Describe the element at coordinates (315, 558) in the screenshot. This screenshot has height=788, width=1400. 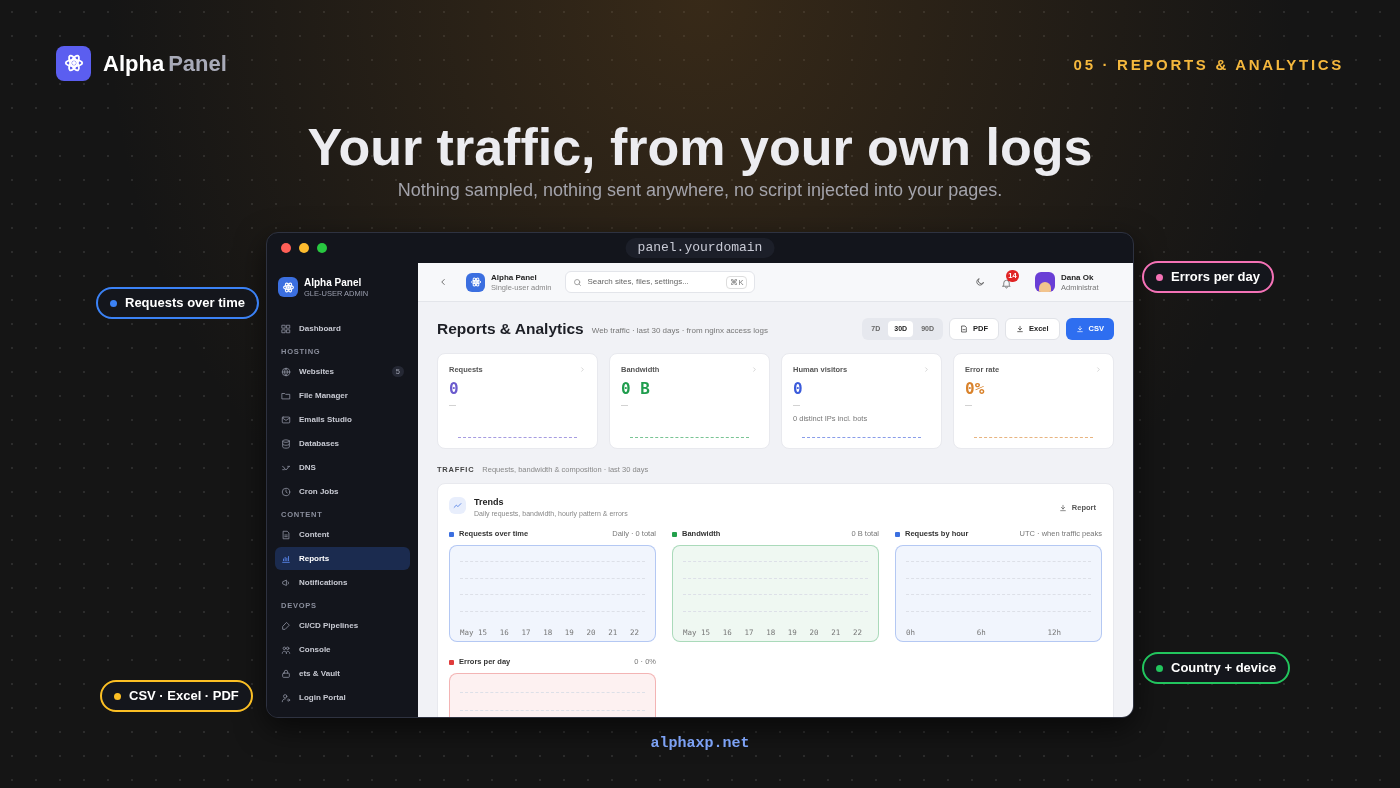
I see `nav-label: Reports` at that location.